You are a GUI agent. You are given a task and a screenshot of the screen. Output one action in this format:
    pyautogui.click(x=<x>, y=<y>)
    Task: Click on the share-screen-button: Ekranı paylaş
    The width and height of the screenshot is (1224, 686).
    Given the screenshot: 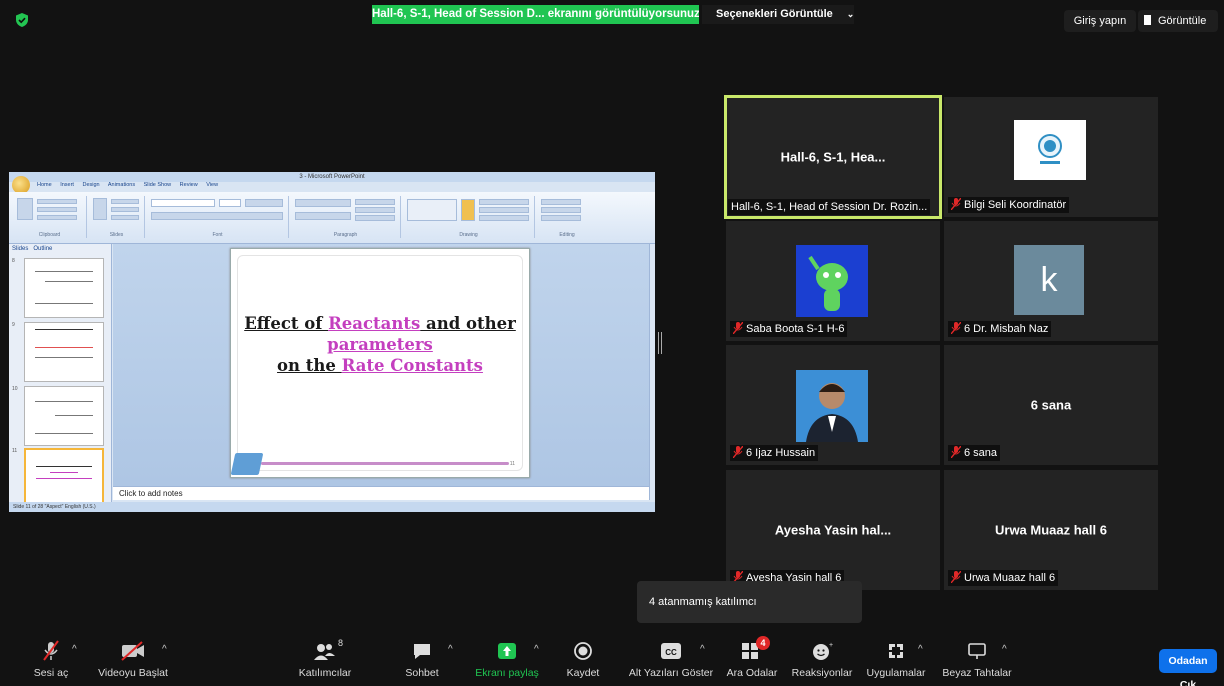 What is the action you would take?
    pyautogui.click(x=507, y=658)
    